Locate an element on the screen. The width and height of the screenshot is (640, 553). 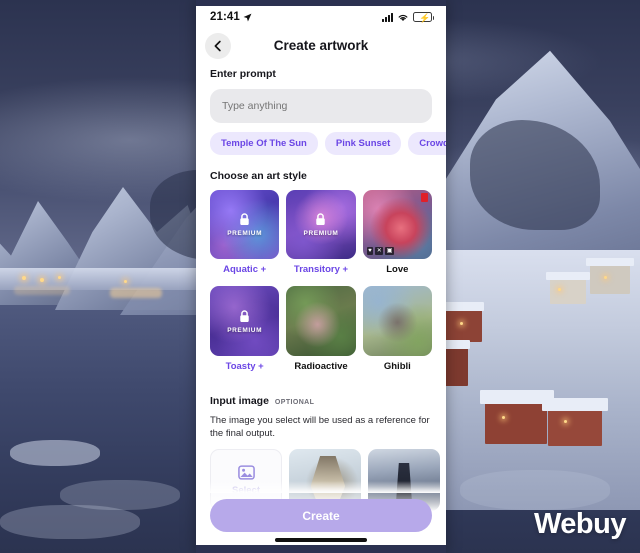
art-style-tile-transitory: PREMIUM Transitory + is located at coordinates (321, 236).